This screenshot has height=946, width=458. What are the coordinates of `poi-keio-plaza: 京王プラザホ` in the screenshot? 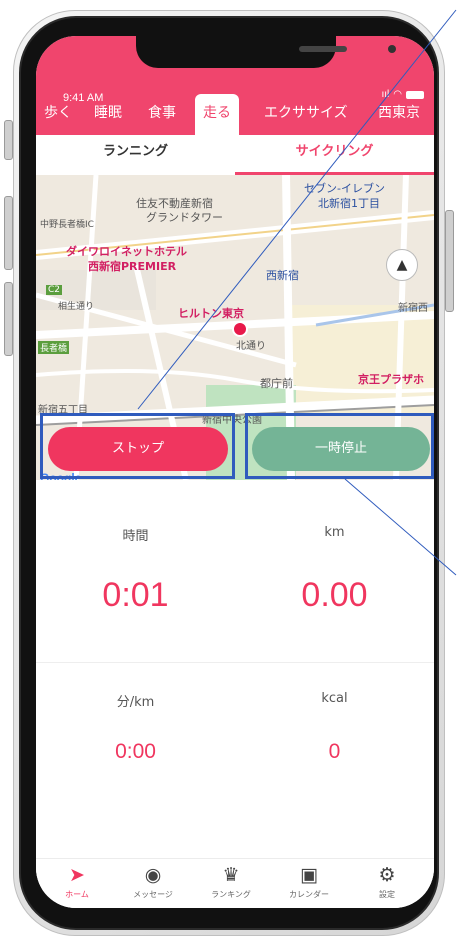 It's located at (391, 379).